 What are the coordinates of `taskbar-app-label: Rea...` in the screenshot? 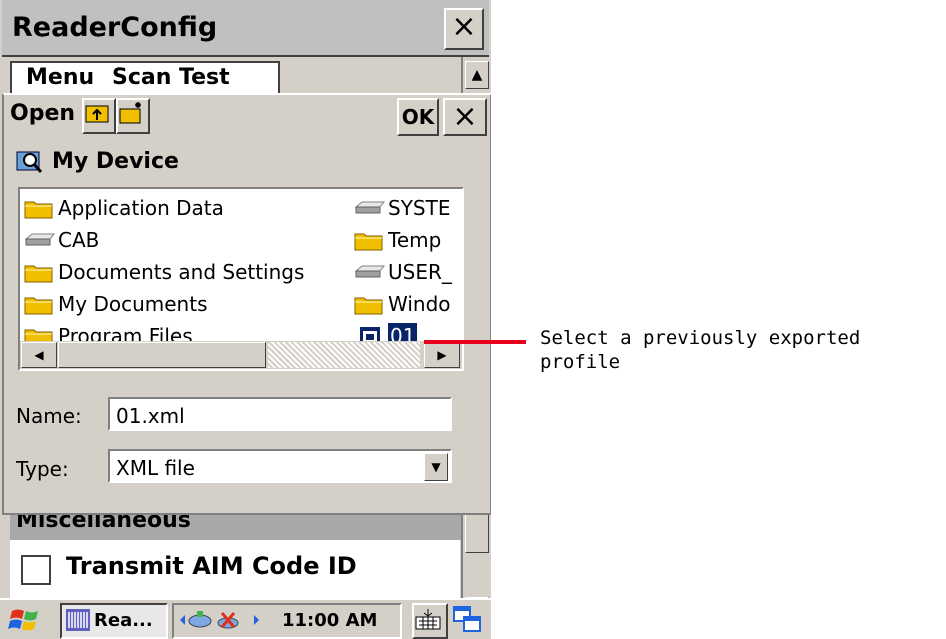 It's located at (123, 620).